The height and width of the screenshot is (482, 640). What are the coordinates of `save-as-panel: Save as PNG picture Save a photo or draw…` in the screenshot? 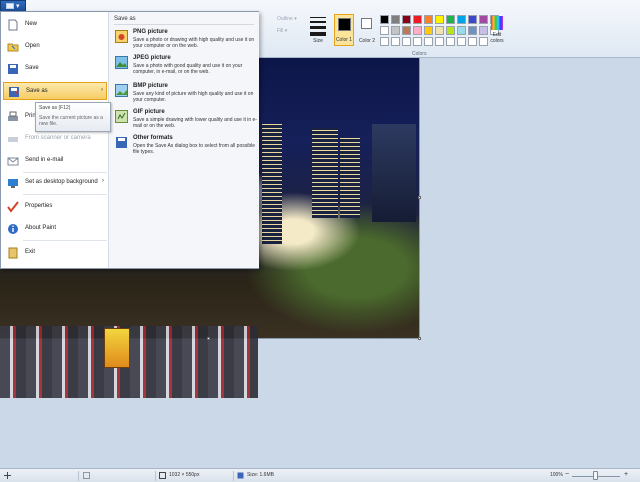 It's located at (184, 140).